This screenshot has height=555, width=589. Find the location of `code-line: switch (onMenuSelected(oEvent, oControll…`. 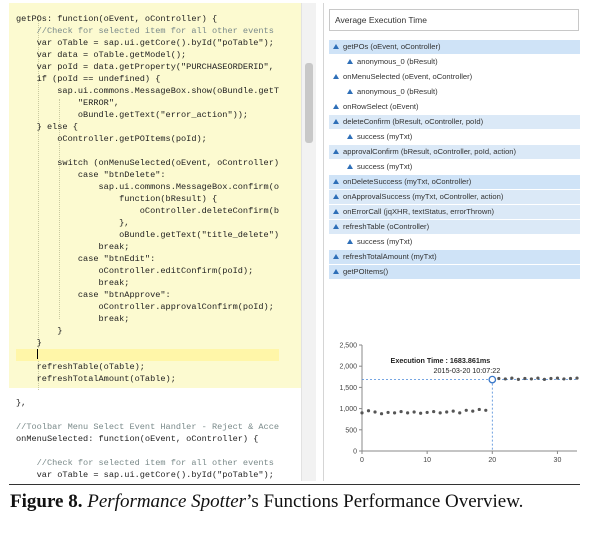

code-line: switch (onMenuSelected(oEvent, oControll… is located at coordinates (147, 163).